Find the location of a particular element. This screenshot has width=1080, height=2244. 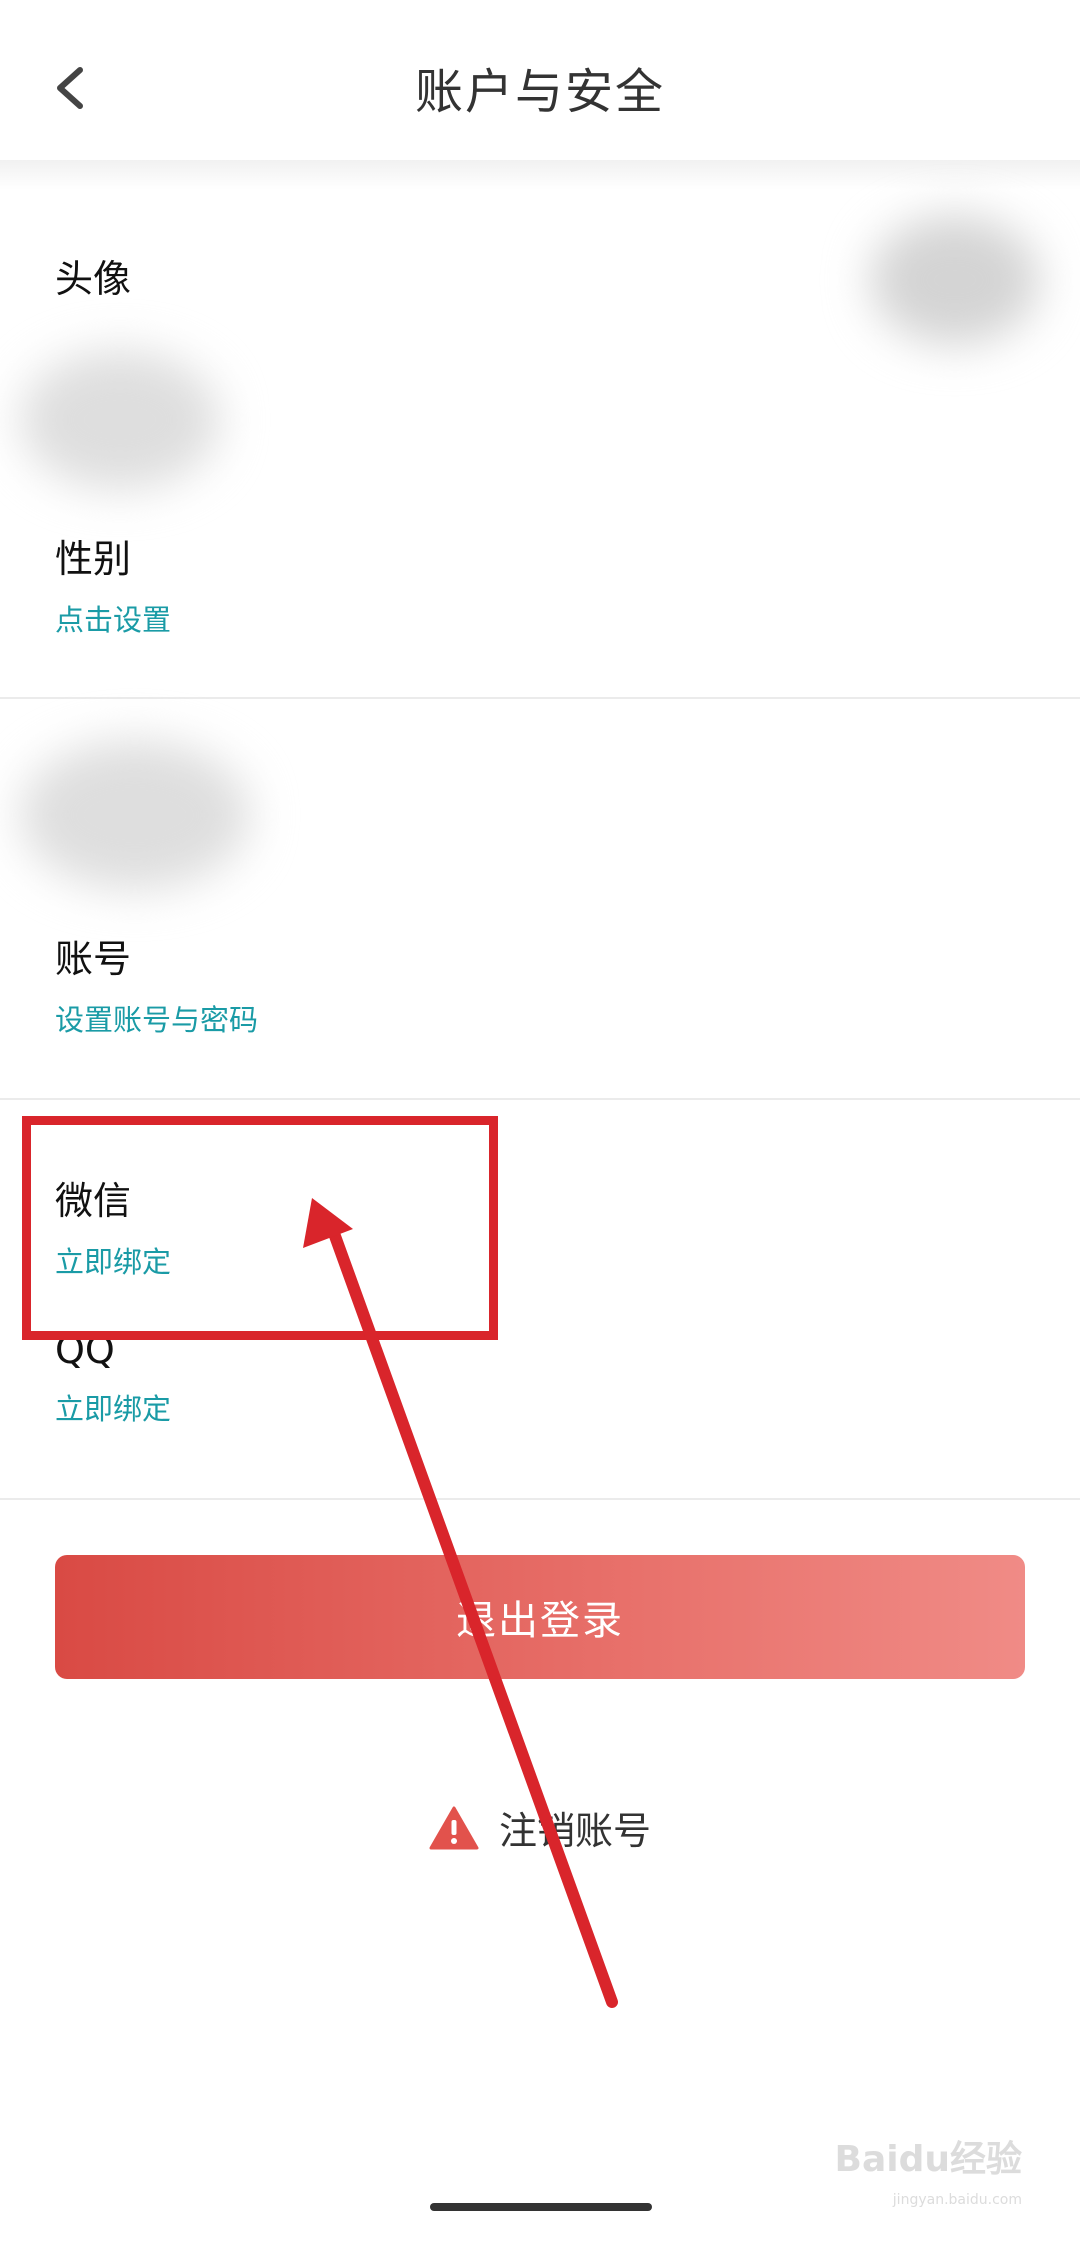

qq-row: QQ 立即绑定 is located at coordinates (113, 1378).